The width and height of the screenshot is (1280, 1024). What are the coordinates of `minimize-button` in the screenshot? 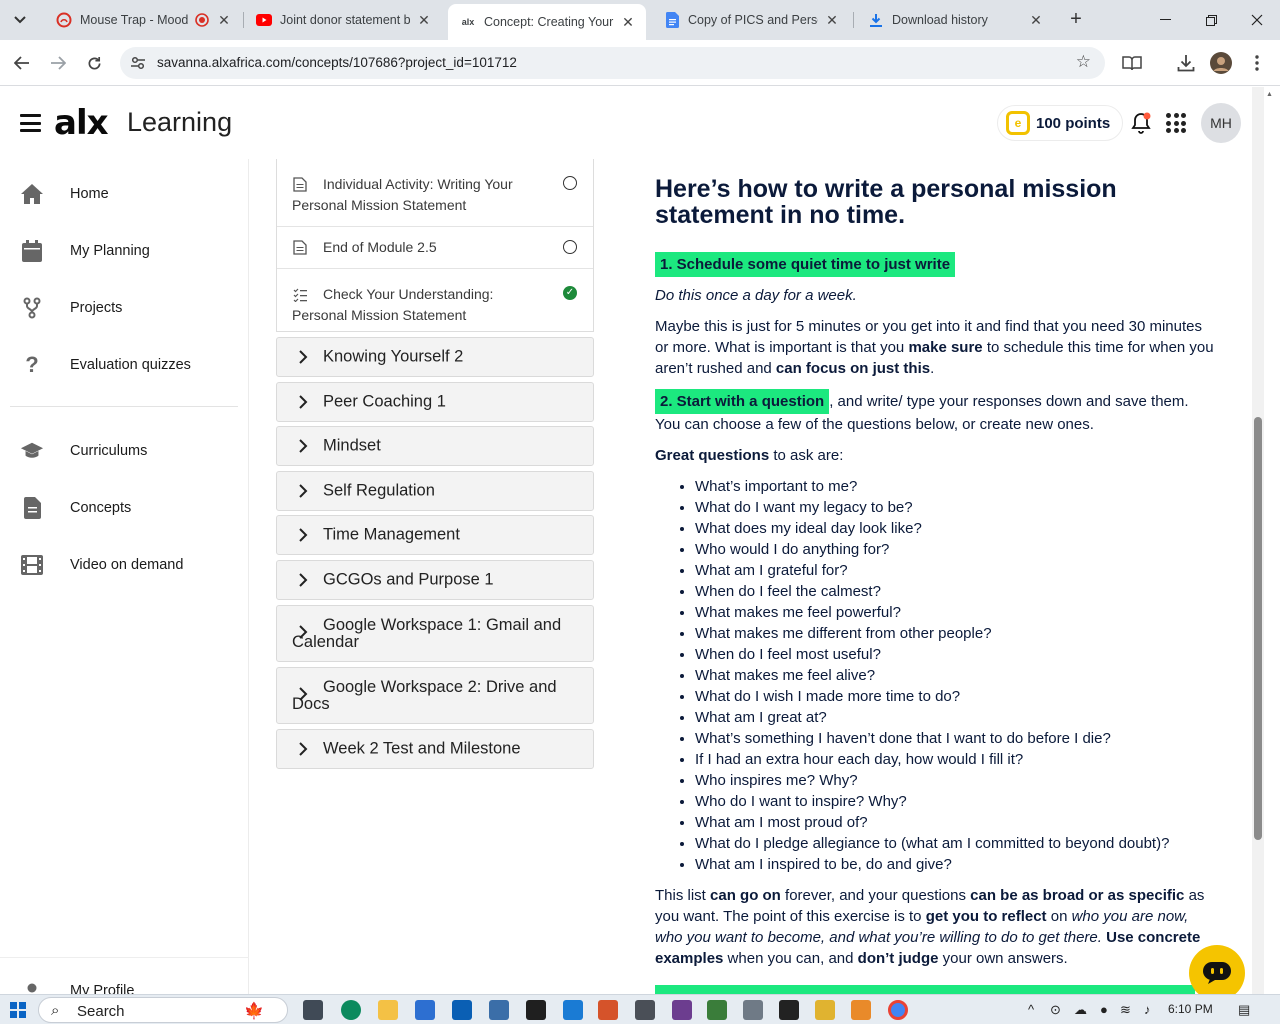 It's located at (1165, 20).